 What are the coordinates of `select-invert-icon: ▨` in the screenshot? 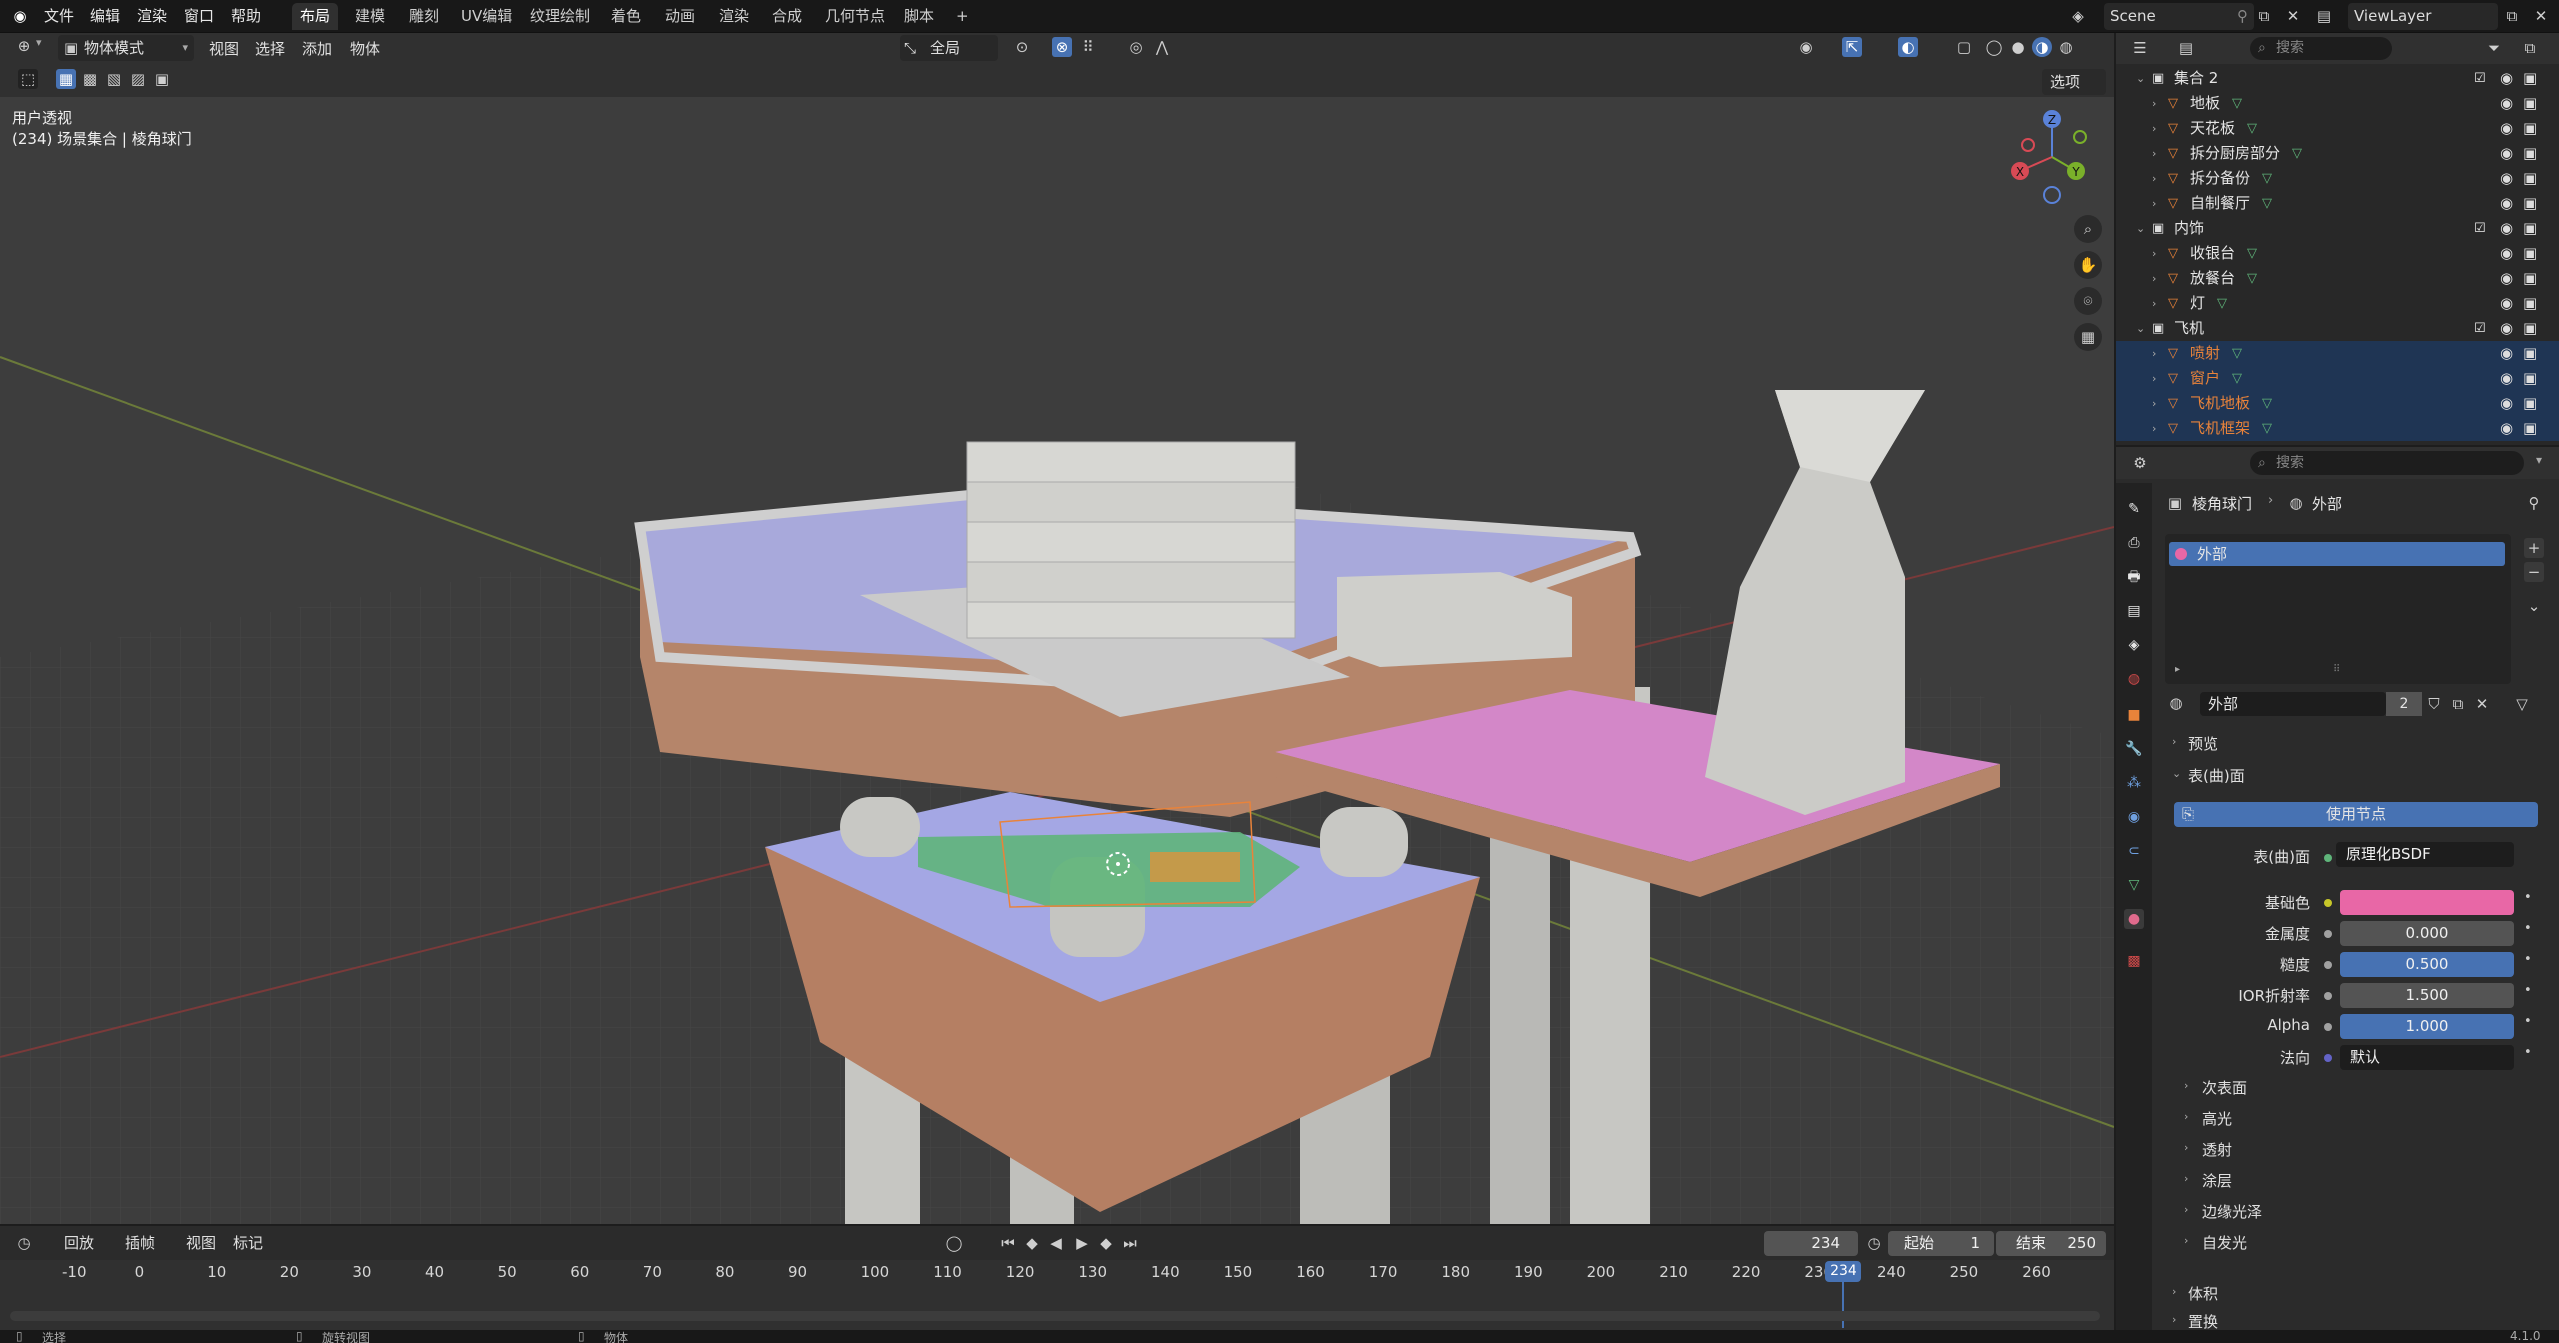 It's located at (138, 79).